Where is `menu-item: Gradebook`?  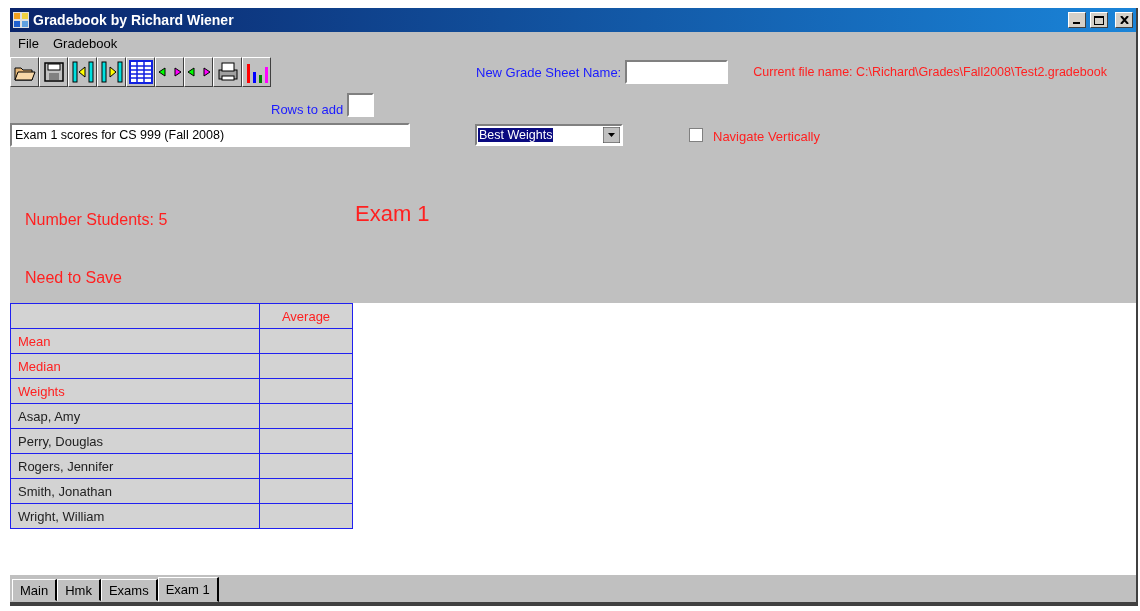 menu-item: Gradebook is located at coordinates (85, 43).